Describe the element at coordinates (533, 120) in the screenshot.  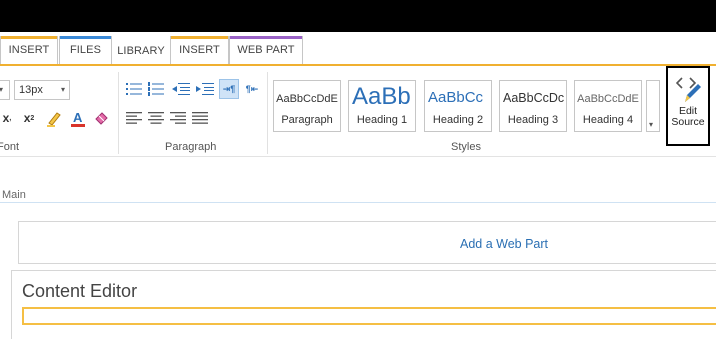
I see `style-name: Heading 3` at that location.